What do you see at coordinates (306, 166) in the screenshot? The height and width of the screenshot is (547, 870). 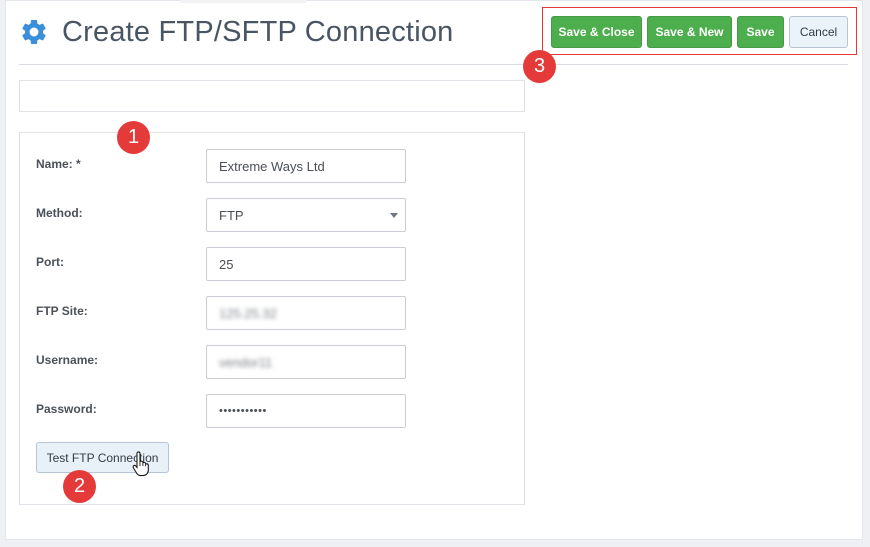 I see `name-input: Extreme Ways Ltd` at bounding box center [306, 166].